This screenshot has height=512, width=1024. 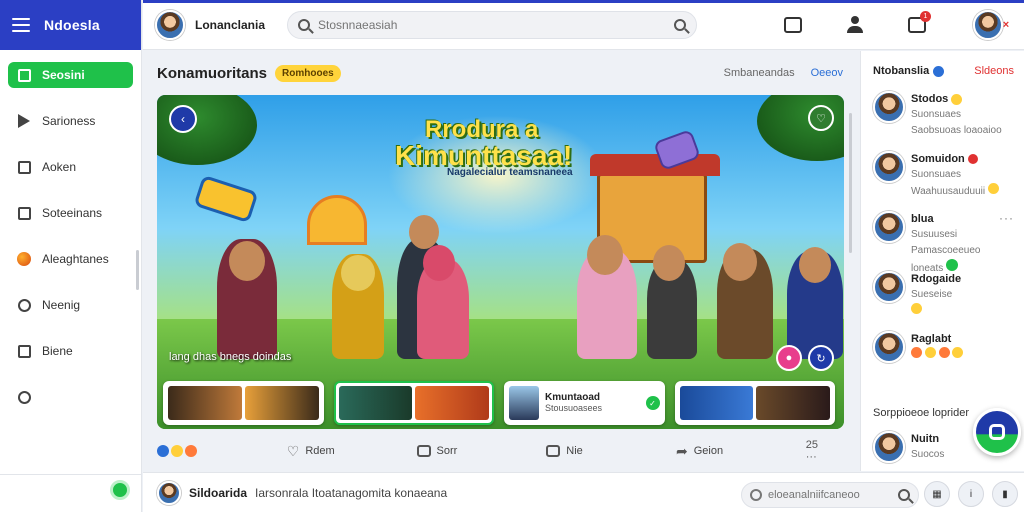 What do you see at coordinates (70, 75) in the screenshot?
I see `sidebar-item-home: Seosini` at bounding box center [70, 75].